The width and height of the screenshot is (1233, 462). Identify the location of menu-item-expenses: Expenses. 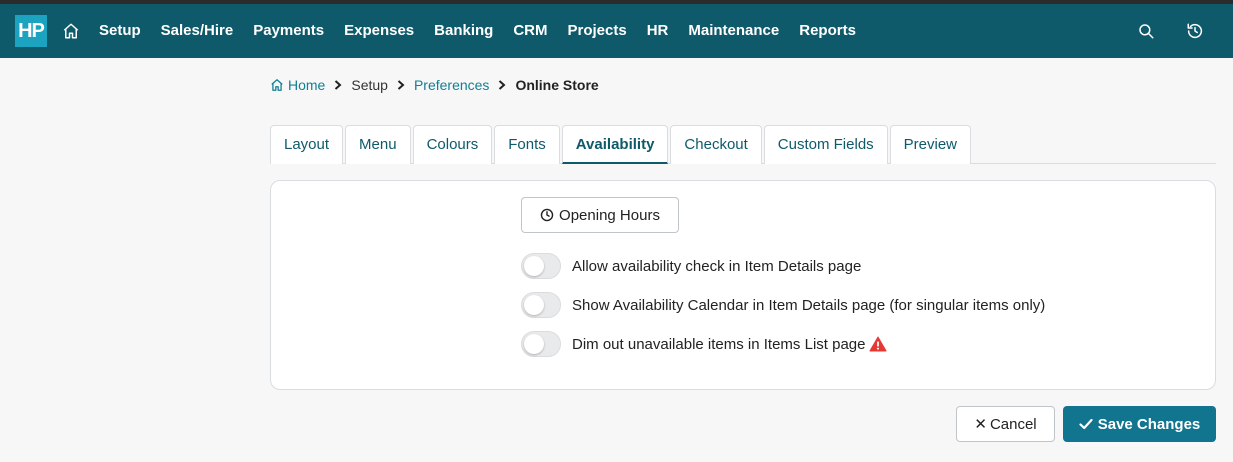
(379, 31).